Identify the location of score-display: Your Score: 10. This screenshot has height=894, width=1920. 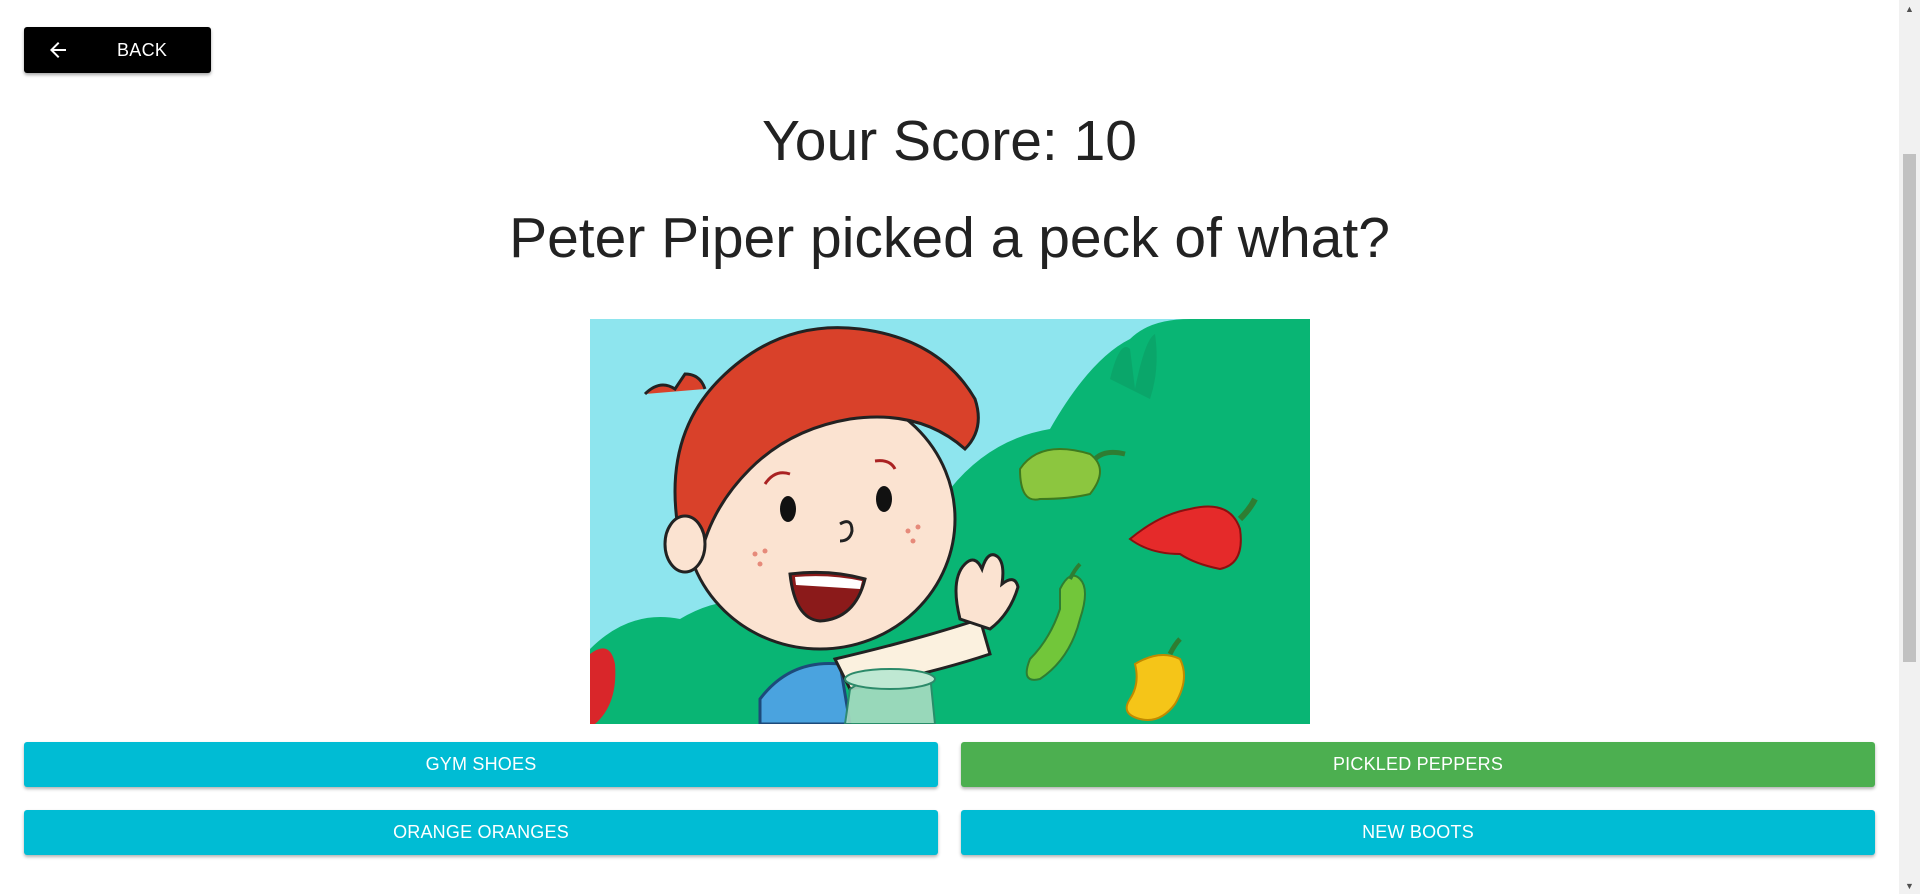
(949, 141).